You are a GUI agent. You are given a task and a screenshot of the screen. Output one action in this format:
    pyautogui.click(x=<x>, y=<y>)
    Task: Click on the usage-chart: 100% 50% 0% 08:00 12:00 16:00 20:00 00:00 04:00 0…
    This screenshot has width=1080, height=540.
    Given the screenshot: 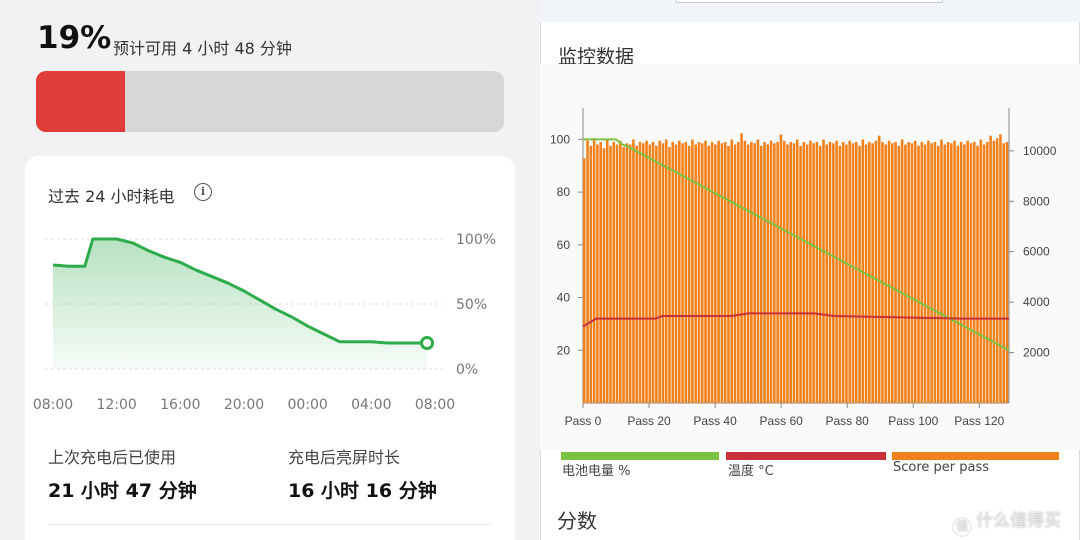 What is the action you would take?
    pyautogui.click(x=264, y=322)
    